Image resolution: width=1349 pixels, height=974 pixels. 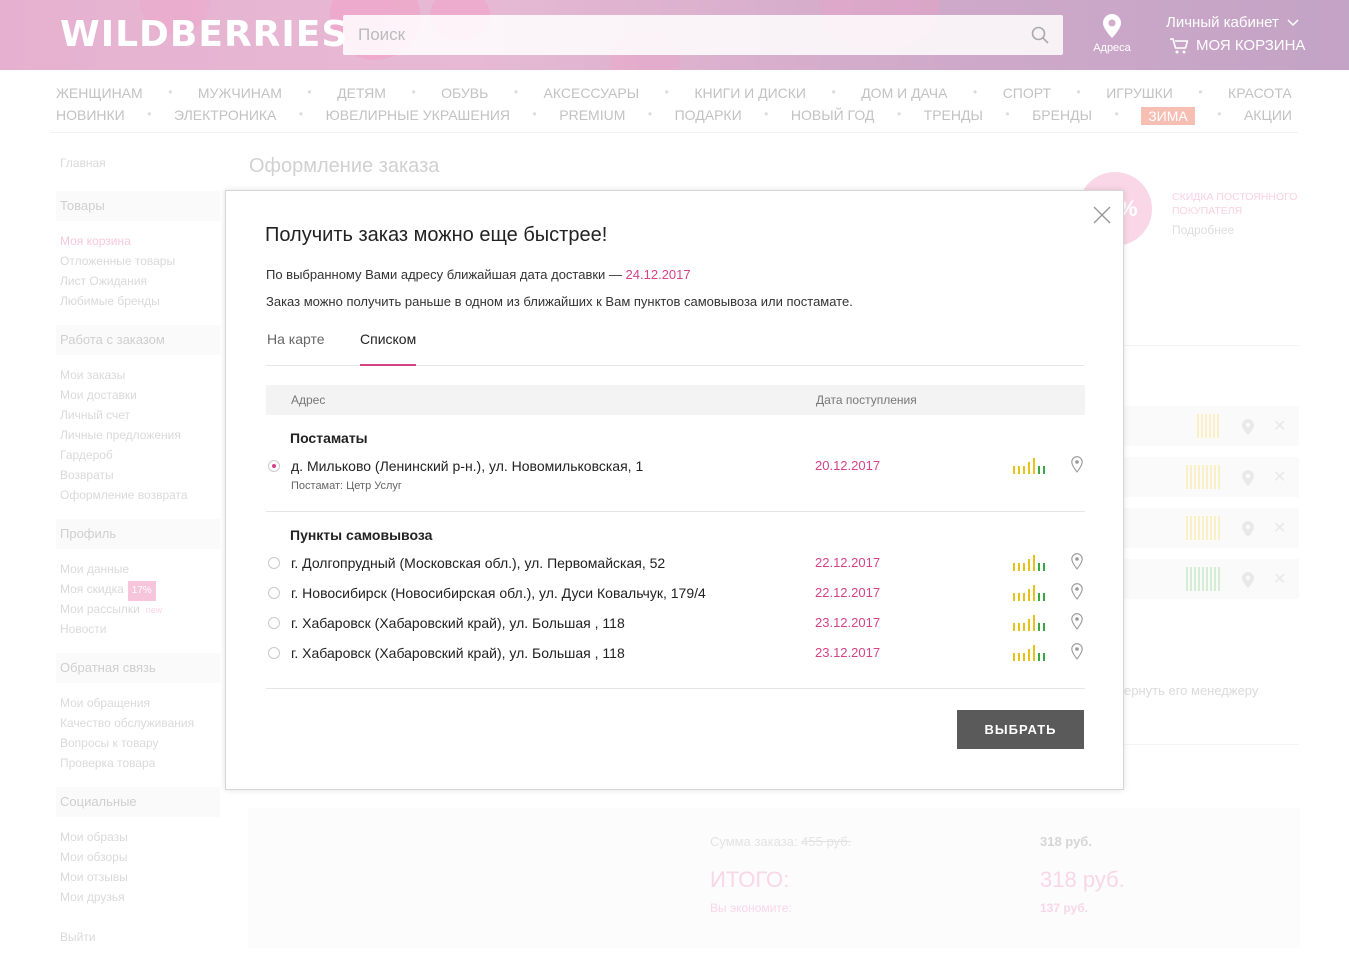 What do you see at coordinates (1112, 26) in the screenshot?
I see `location-pin-icon` at bounding box center [1112, 26].